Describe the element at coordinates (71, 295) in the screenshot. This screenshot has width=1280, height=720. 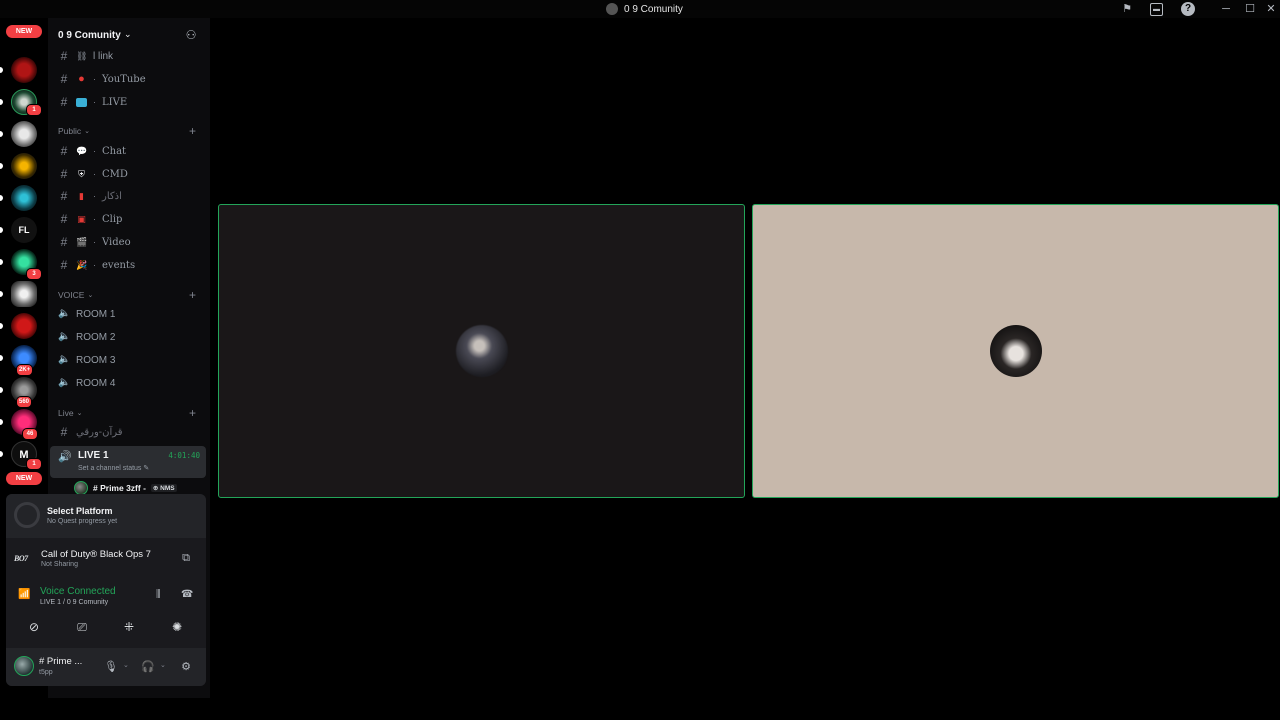
I see `category-label: VOICE` at that location.